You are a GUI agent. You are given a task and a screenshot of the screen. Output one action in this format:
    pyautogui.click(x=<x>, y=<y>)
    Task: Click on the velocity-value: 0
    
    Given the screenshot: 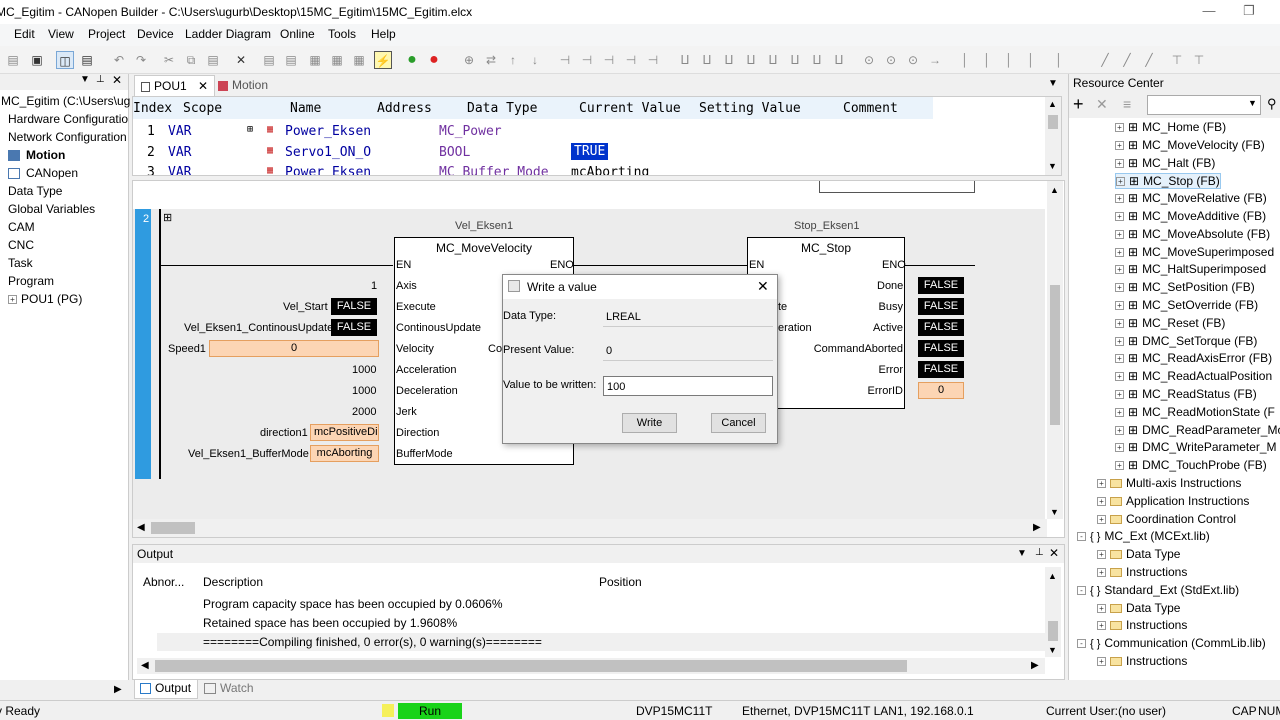 What is the action you would take?
    pyautogui.click(x=294, y=348)
    